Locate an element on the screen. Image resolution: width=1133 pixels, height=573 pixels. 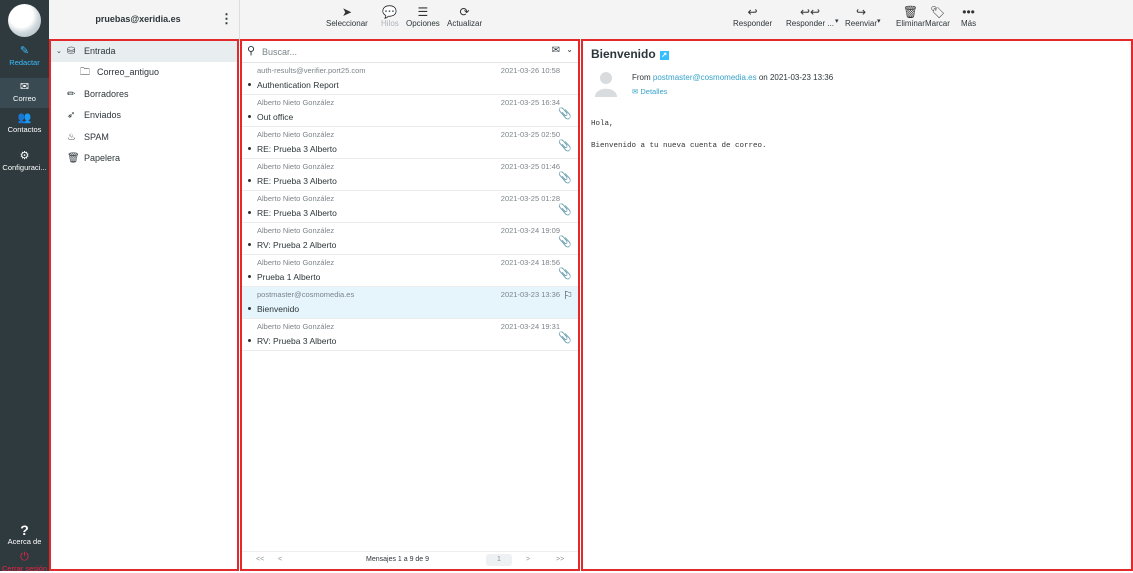
first-page-button: << is located at coordinates (260, 559).